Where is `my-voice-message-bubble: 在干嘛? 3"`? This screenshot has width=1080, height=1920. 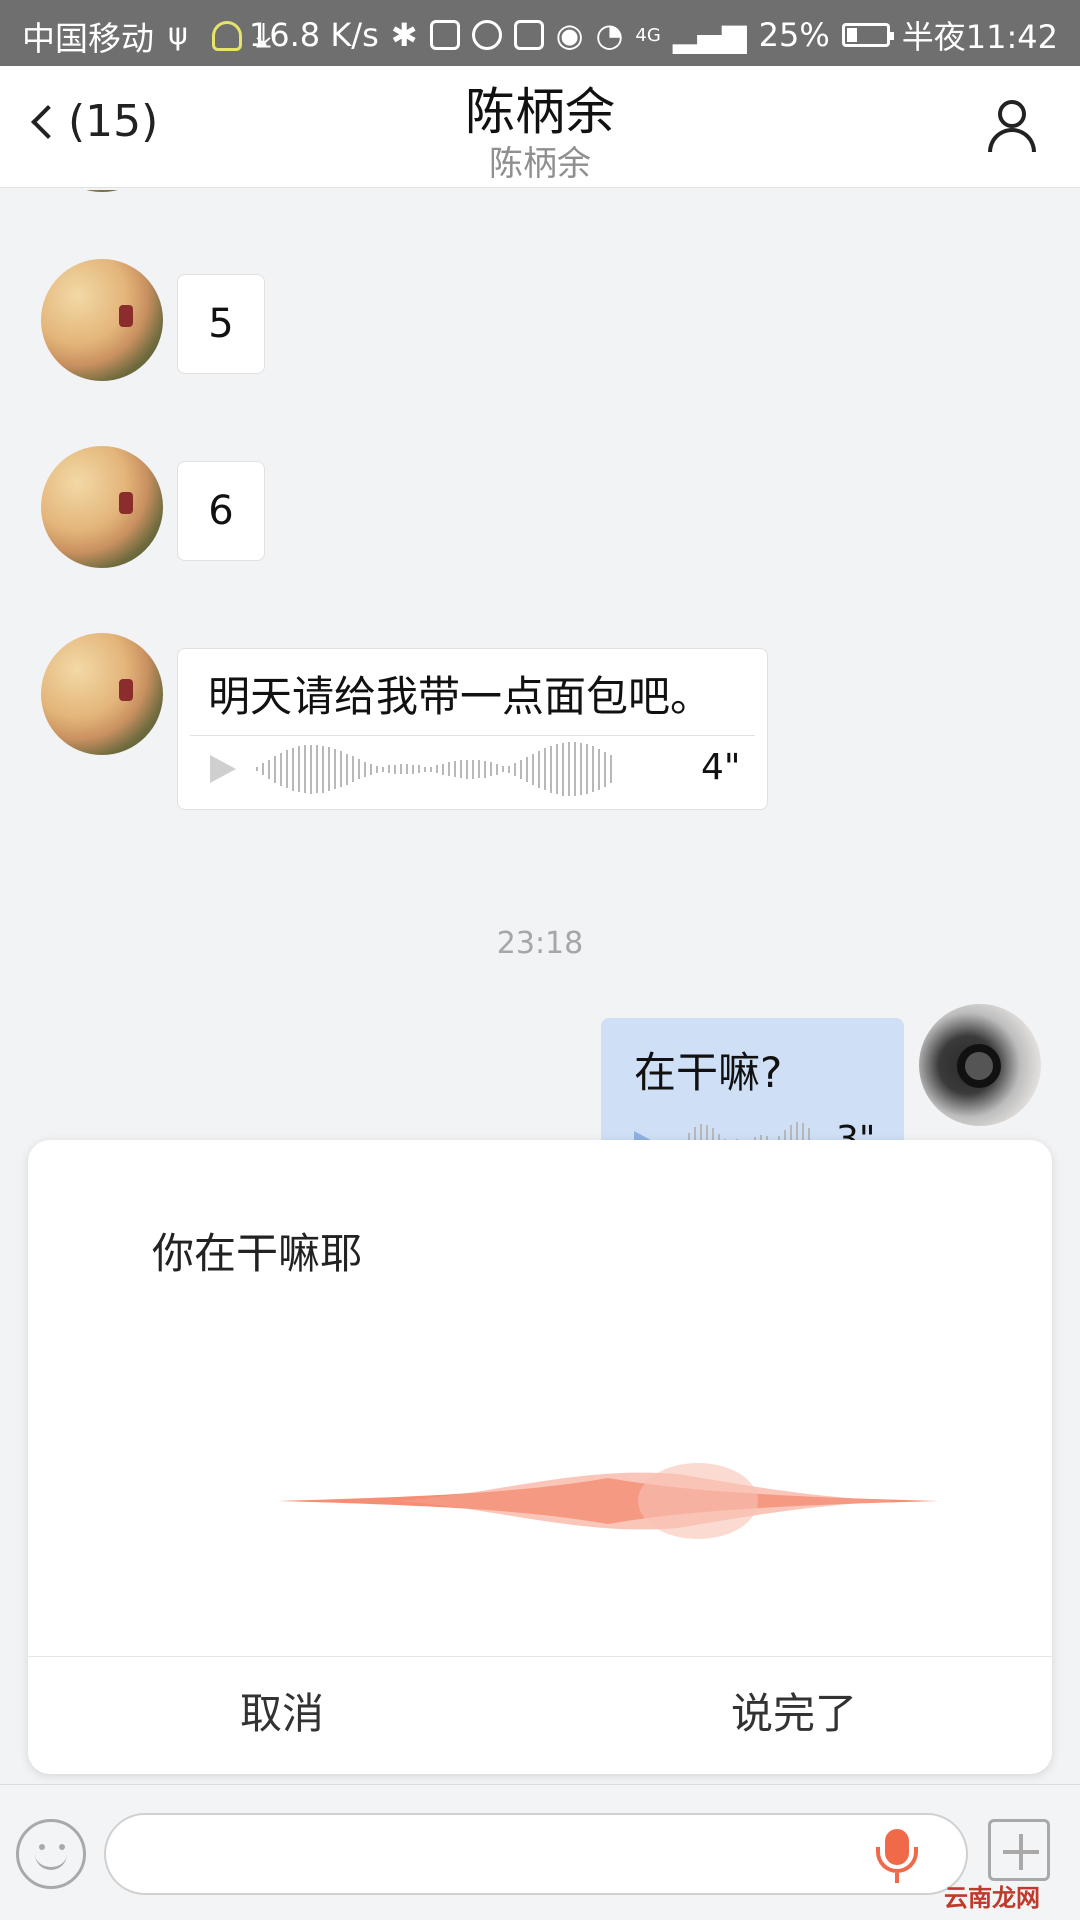 my-voice-message-bubble: 在干嘛? 3" is located at coordinates (752, 1083).